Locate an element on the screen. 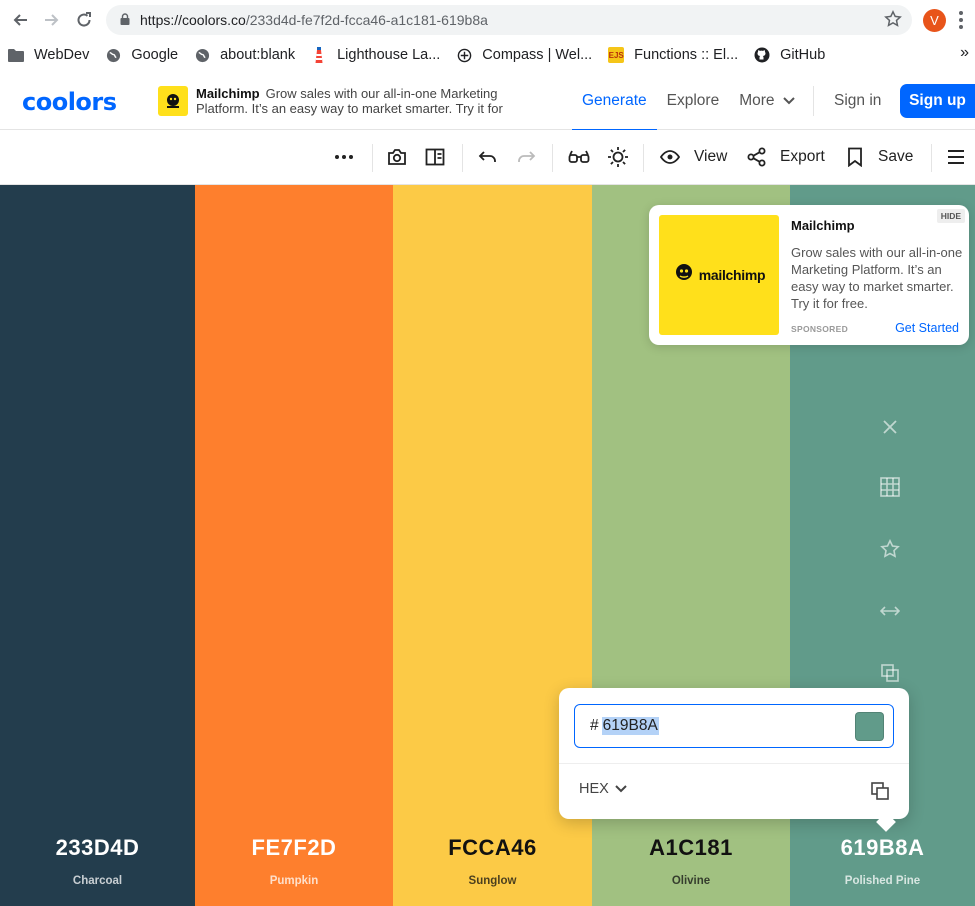 Image resolution: width=975 pixels, height=906 pixels. hide-ad-button: HIDE is located at coordinates (950, 216).